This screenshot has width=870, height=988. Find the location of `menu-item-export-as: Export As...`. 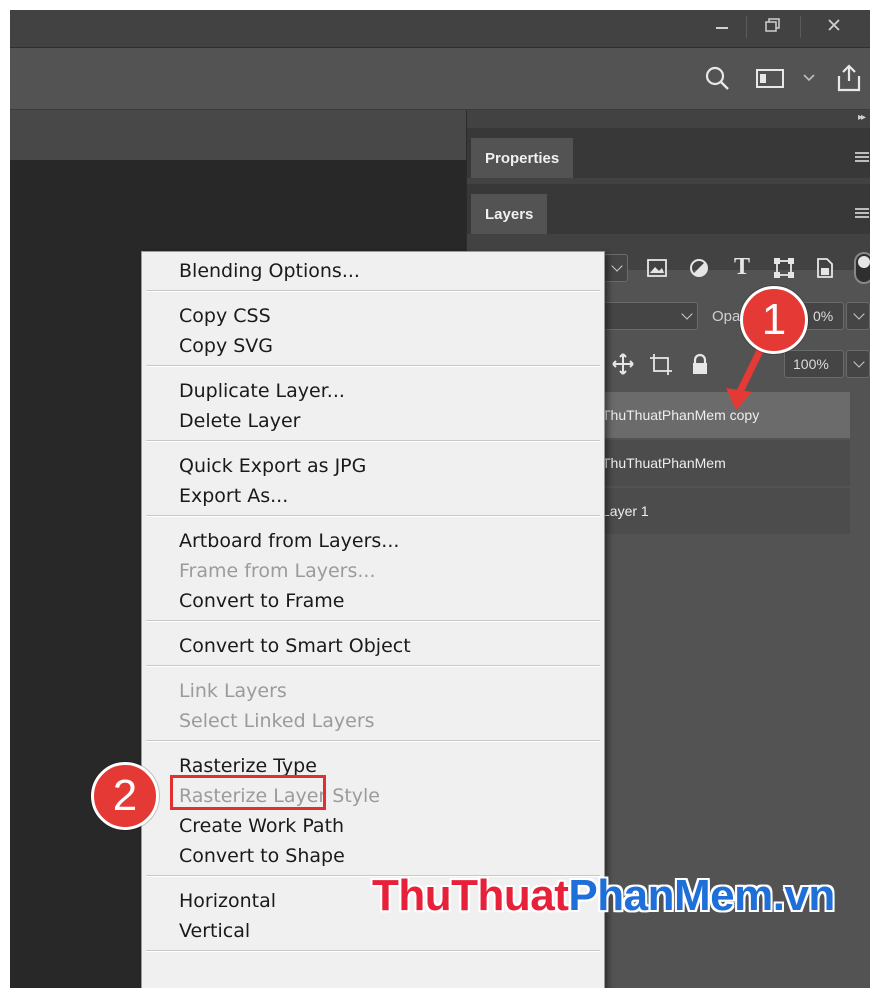

menu-item-export-as: Export As... is located at coordinates (233, 496).